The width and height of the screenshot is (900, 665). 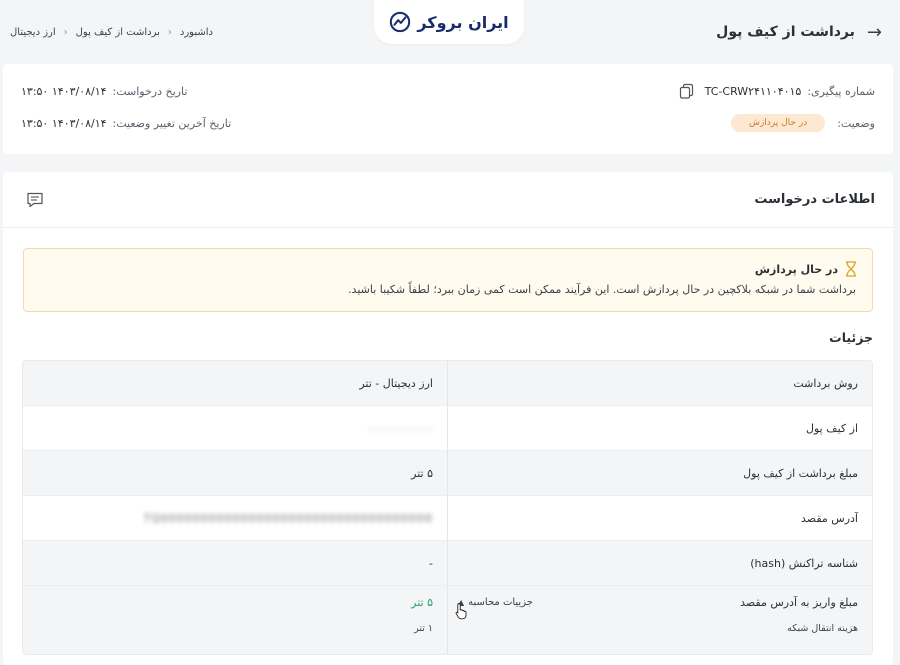 I want to click on row-value: ۵ تتر, so click(x=422, y=473).